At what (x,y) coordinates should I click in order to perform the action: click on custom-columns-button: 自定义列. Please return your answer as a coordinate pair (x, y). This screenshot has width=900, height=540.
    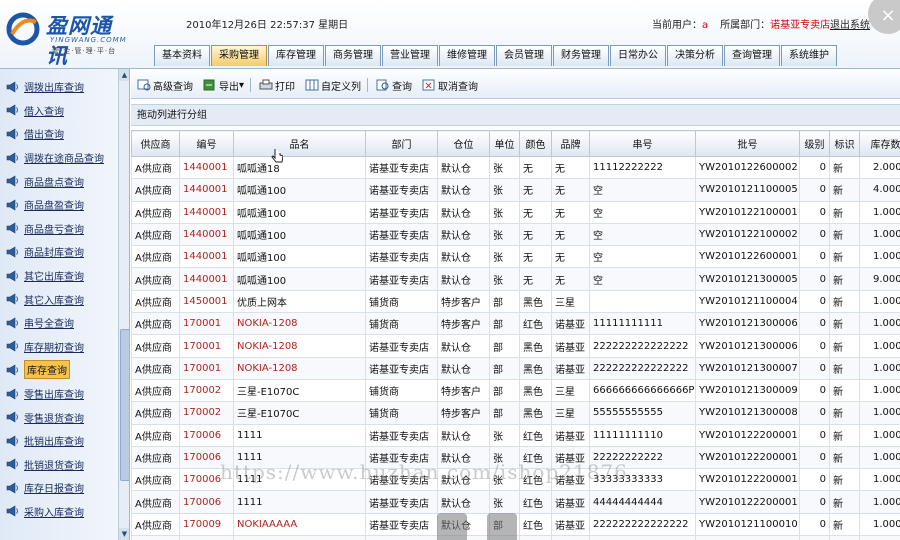
    Looking at the image, I should click on (333, 85).